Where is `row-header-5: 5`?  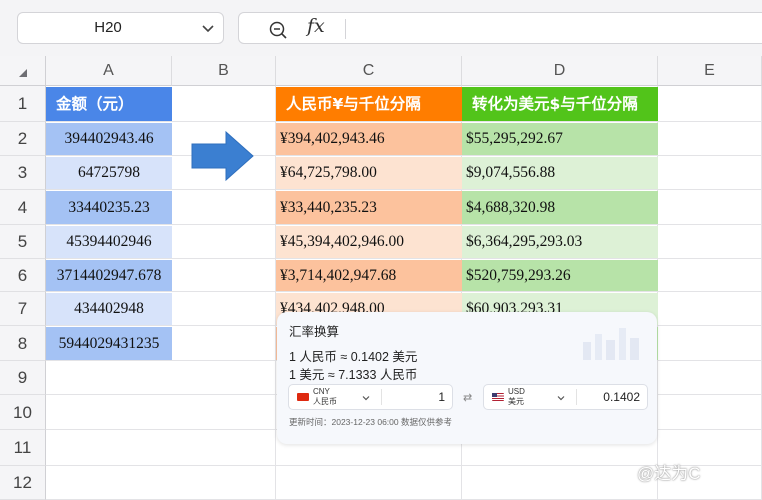
row-header-5: 5 is located at coordinates (23, 242).